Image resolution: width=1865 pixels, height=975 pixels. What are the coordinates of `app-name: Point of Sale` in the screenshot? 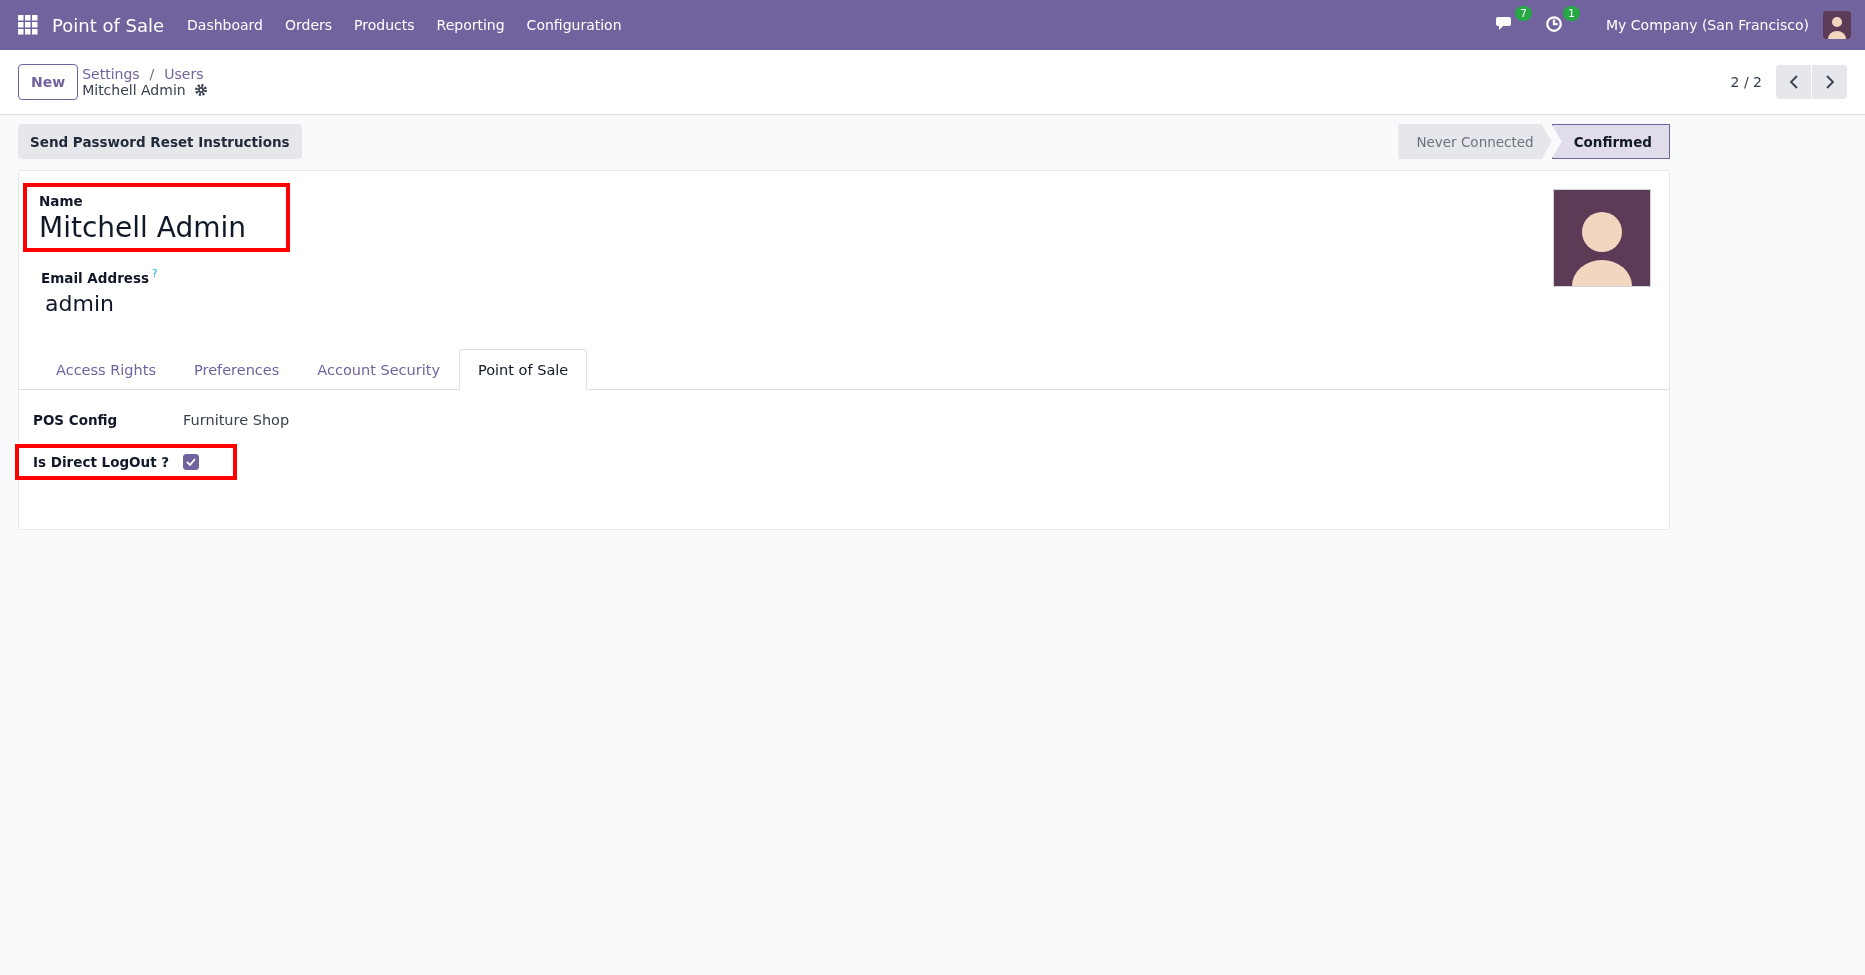 It's located at (108, 25).